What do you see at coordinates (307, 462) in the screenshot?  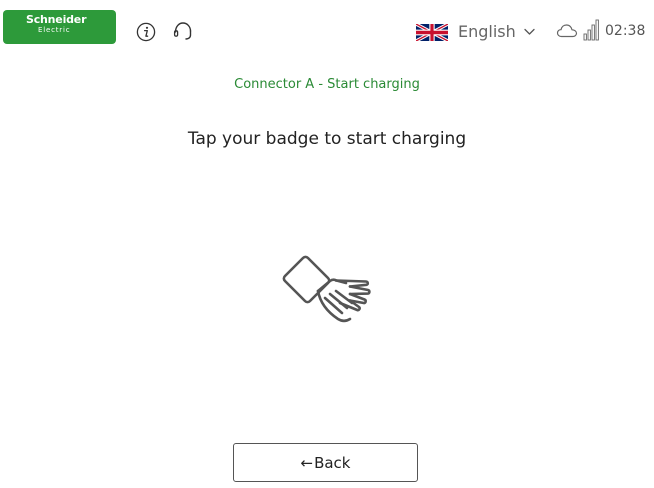 I see `back-arrow-icon: ←` at bounding box center [307, 462].